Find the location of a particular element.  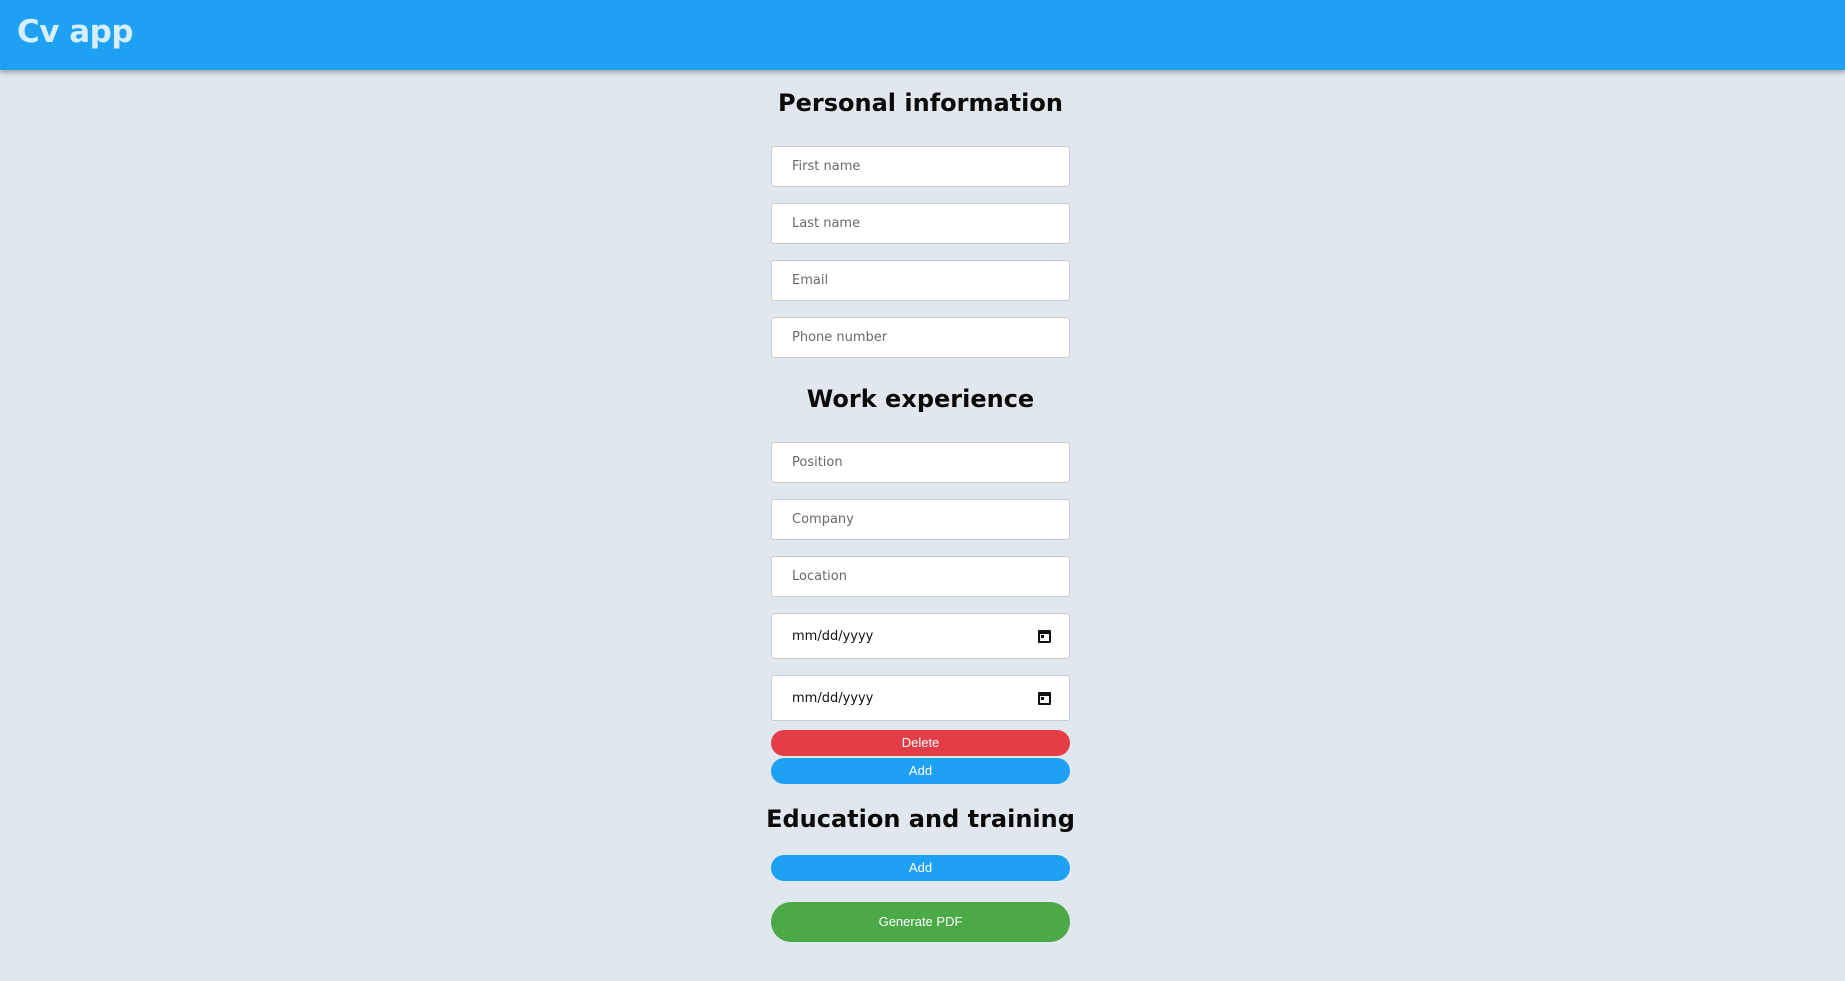

personal-information-heading: Personal information is located at coordinates (920, 103).